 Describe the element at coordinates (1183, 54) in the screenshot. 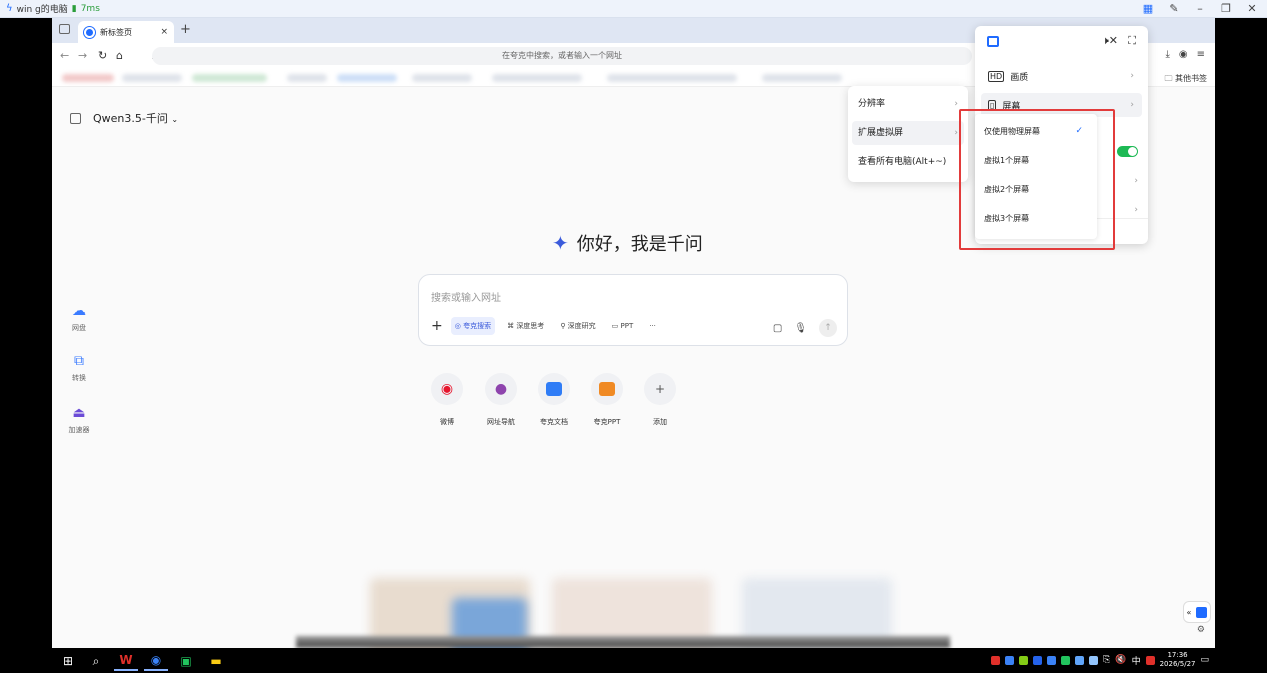

I see `avatar-icon: ◉` at that location.